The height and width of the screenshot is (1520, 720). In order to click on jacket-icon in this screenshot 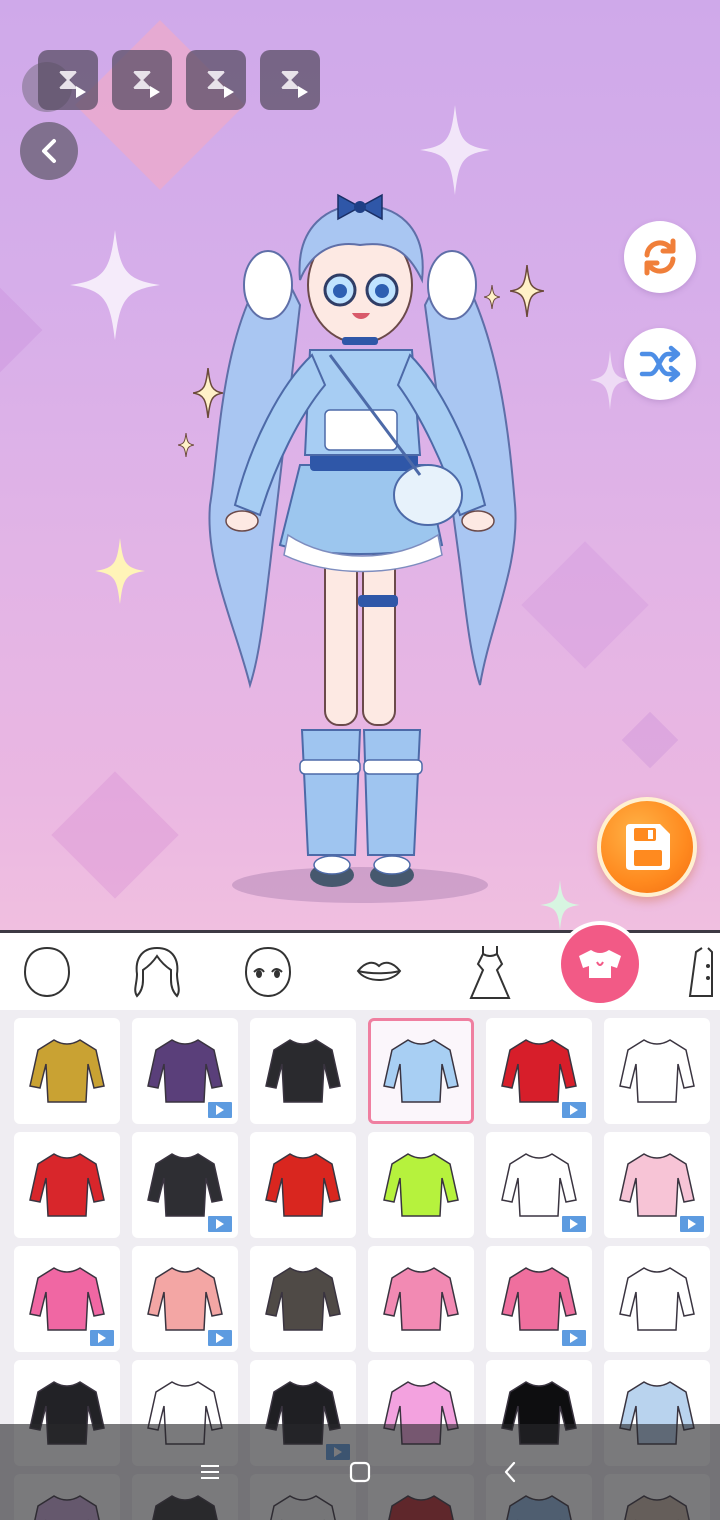, I will do `click(700, 972)`.